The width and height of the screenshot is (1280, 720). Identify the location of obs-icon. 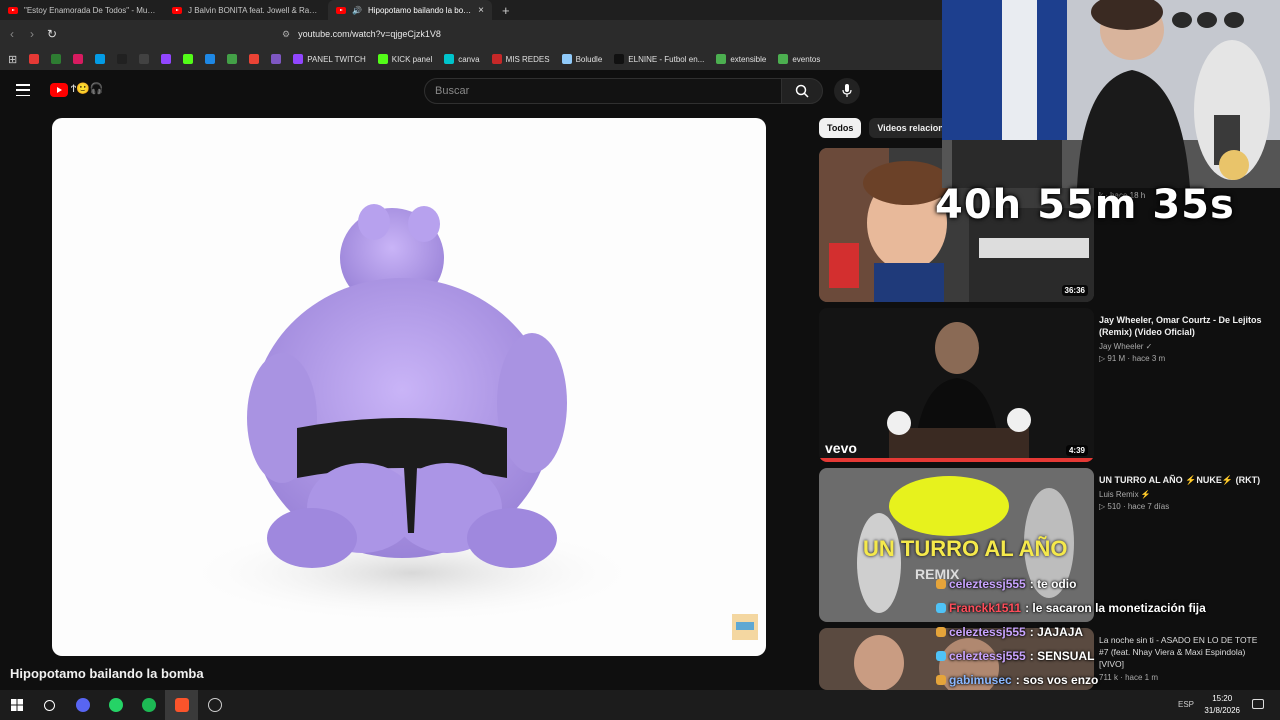
(214, 705).